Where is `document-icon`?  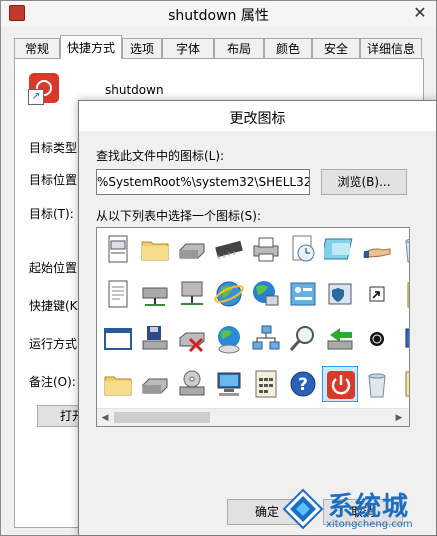 document-icon is located at coordinates (118, 250).